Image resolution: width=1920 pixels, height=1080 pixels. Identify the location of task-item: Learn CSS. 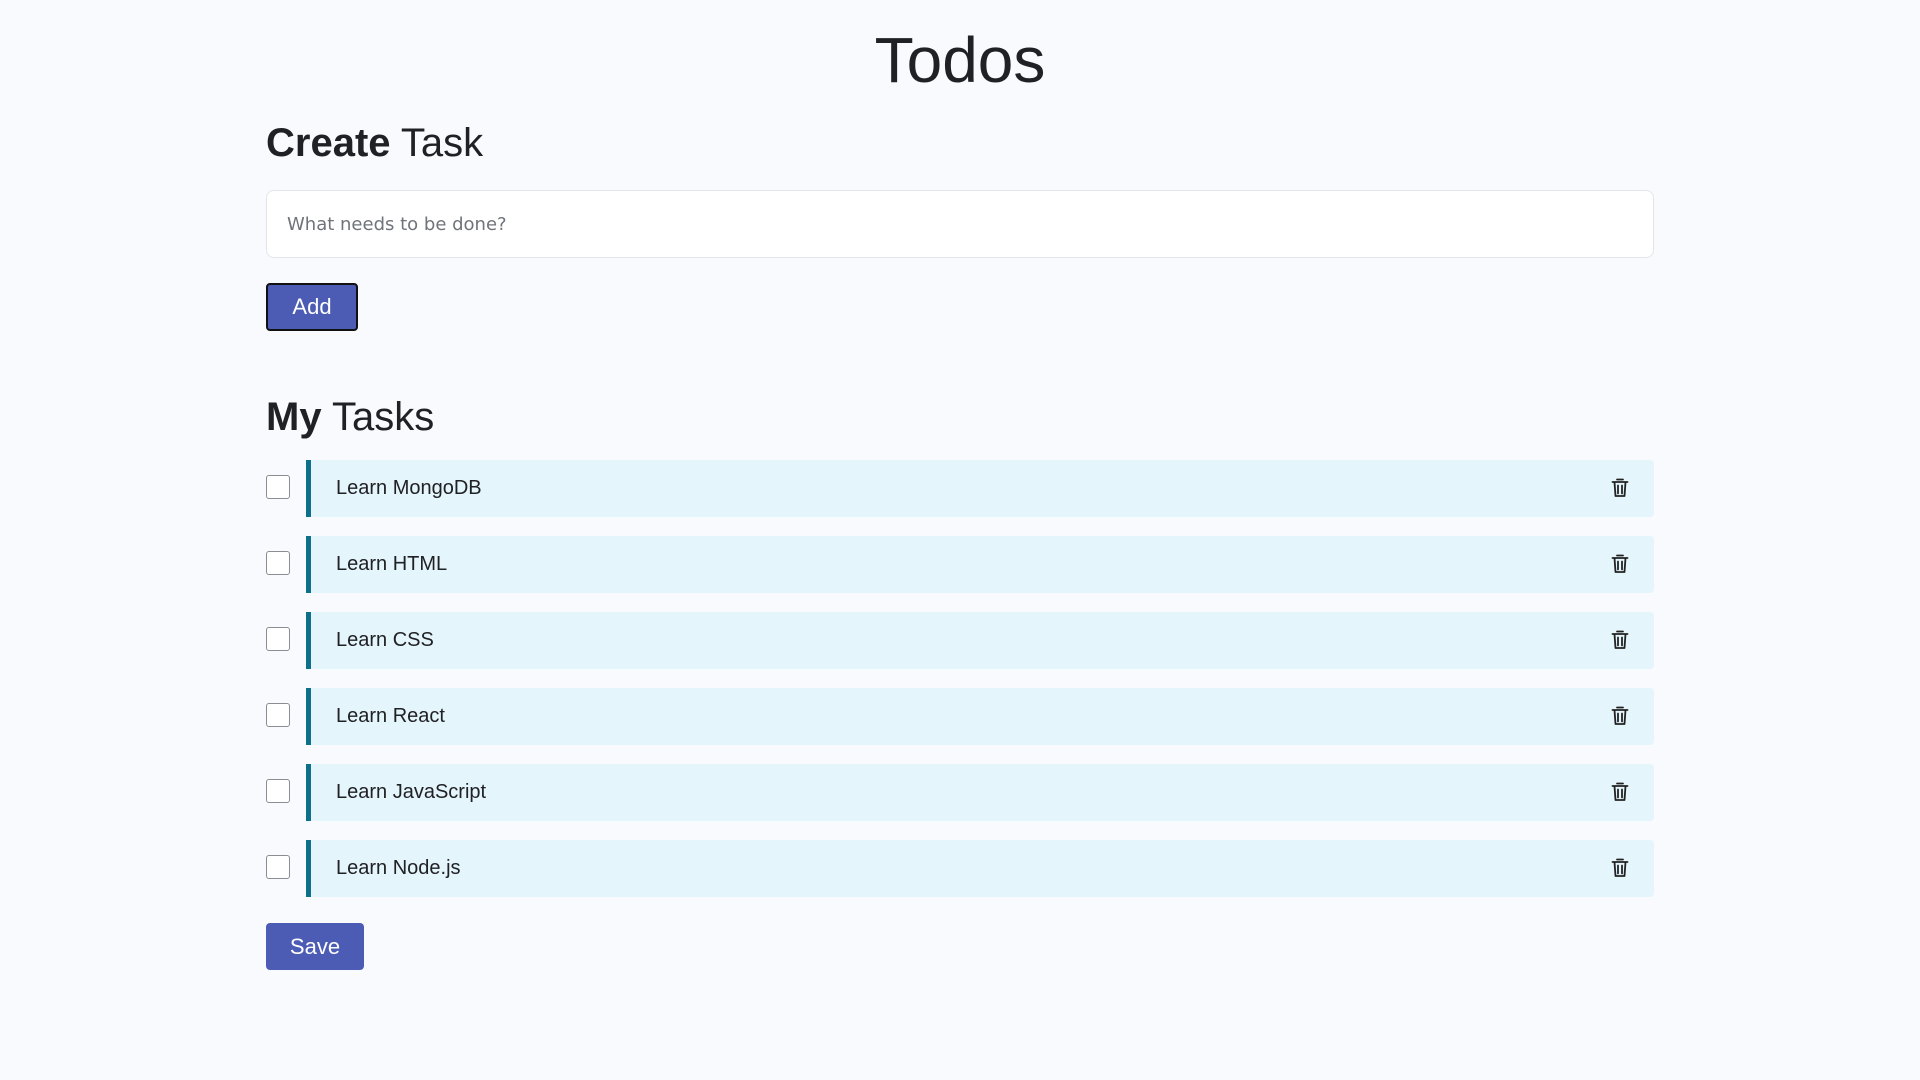
(960, 640).